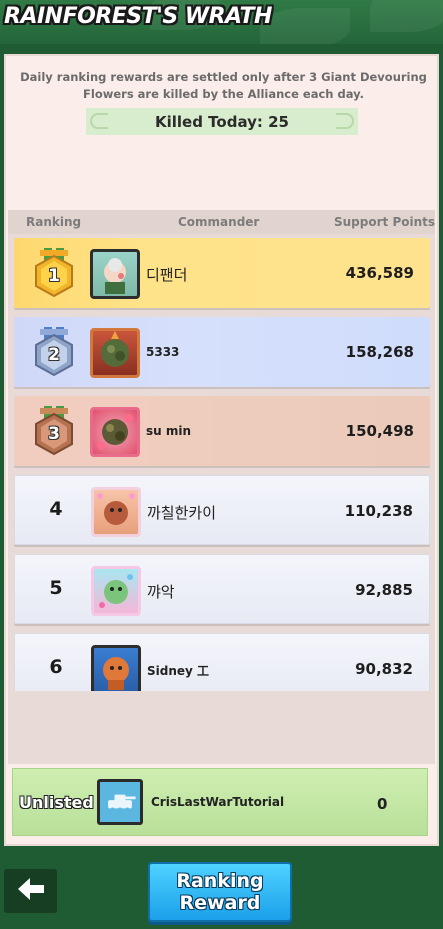 Image resolution: width=443 pixels, height=929 pixels. Describe the element at coordinates (379, 431) in the screenshot. I see `support-points: 150,498` at that location.